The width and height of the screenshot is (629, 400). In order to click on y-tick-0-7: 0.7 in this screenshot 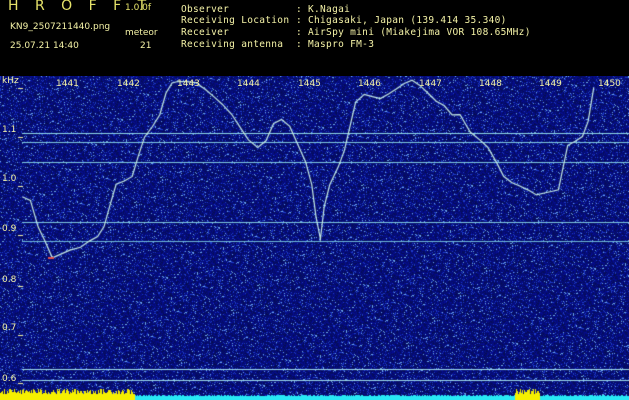, I will do `click(9, 328)`.